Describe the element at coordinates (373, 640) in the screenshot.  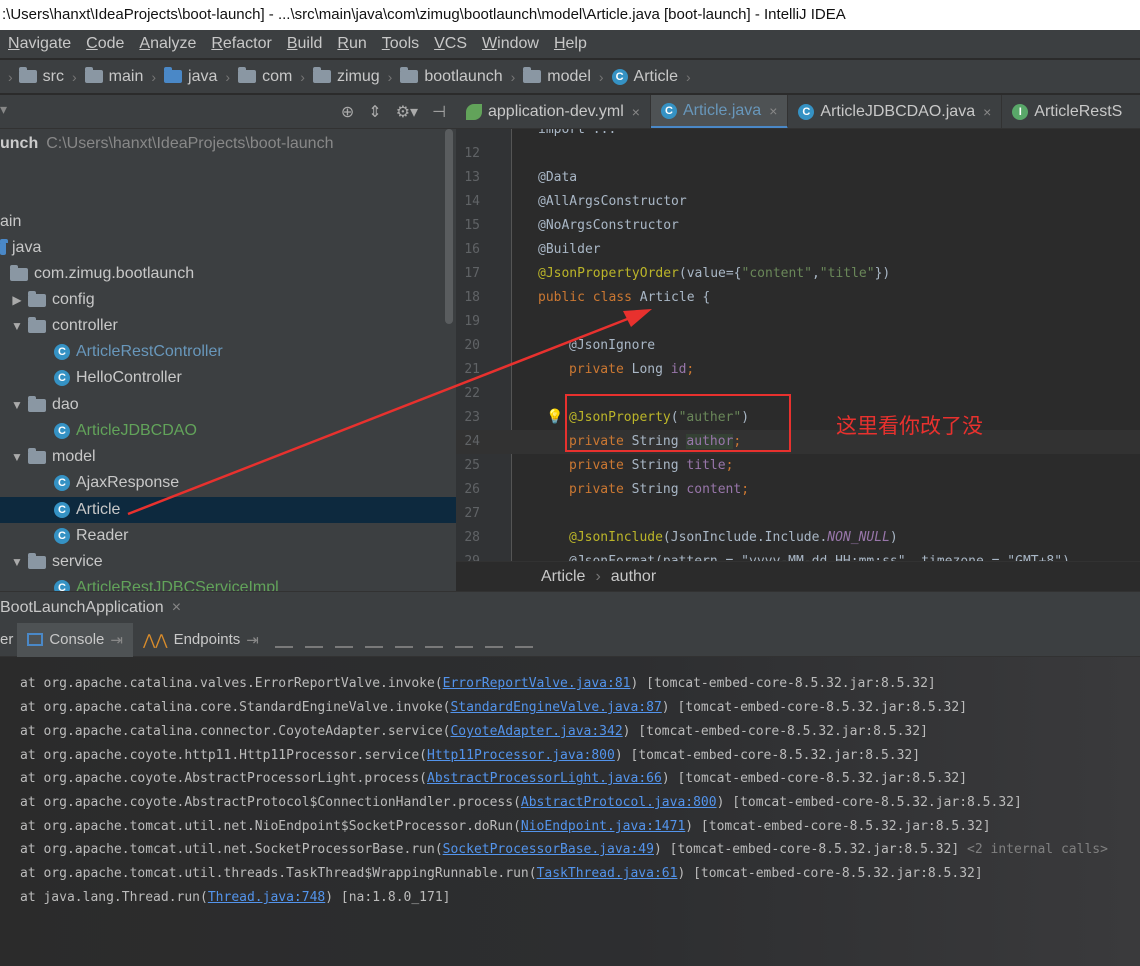
I see `force-step-into-icon` at that location.